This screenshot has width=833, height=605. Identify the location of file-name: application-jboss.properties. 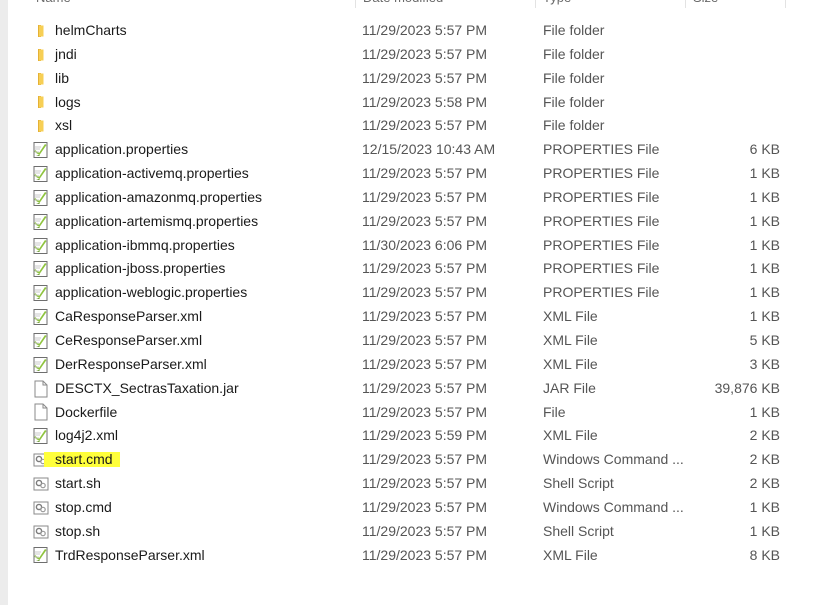
(140, 269).